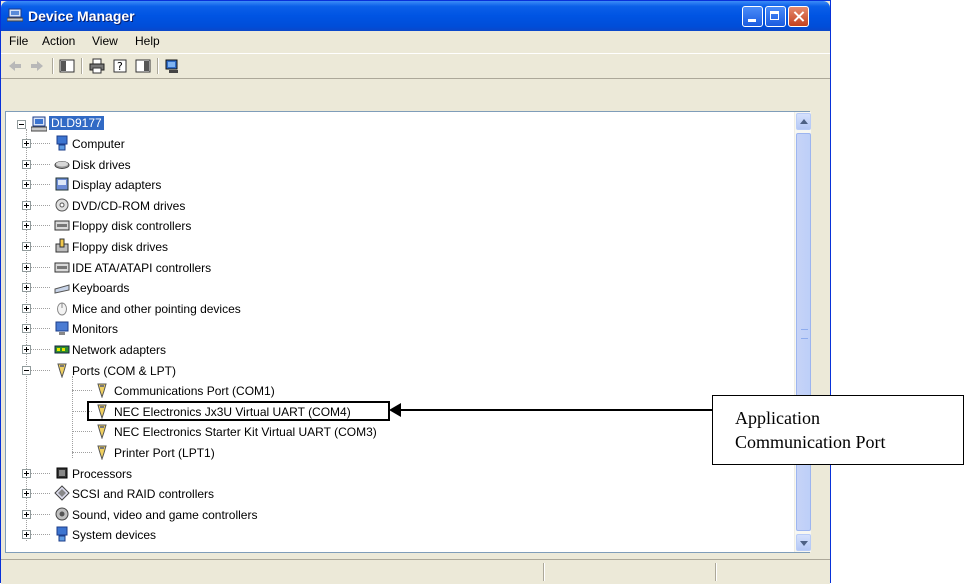  What do you see at coordinates (26, 370) in the screenshot?
I see `collapse-button` at bounding box center [26, 370].